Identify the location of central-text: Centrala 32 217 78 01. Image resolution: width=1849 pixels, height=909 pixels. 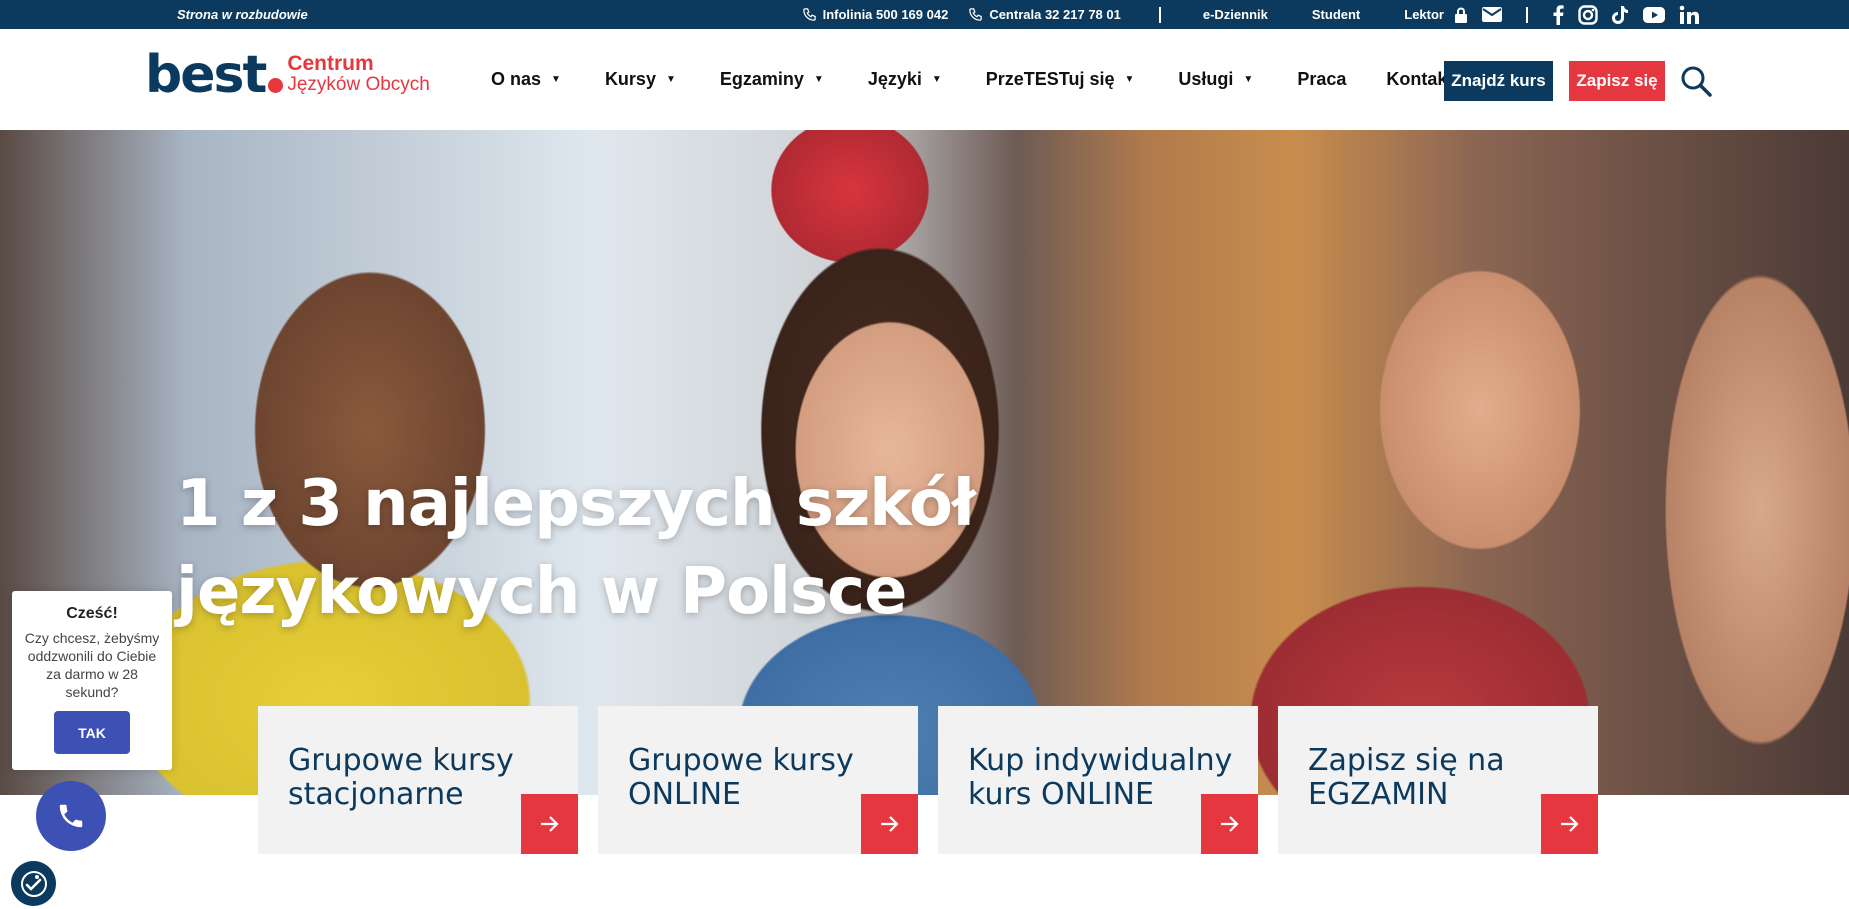
(1055, 14).